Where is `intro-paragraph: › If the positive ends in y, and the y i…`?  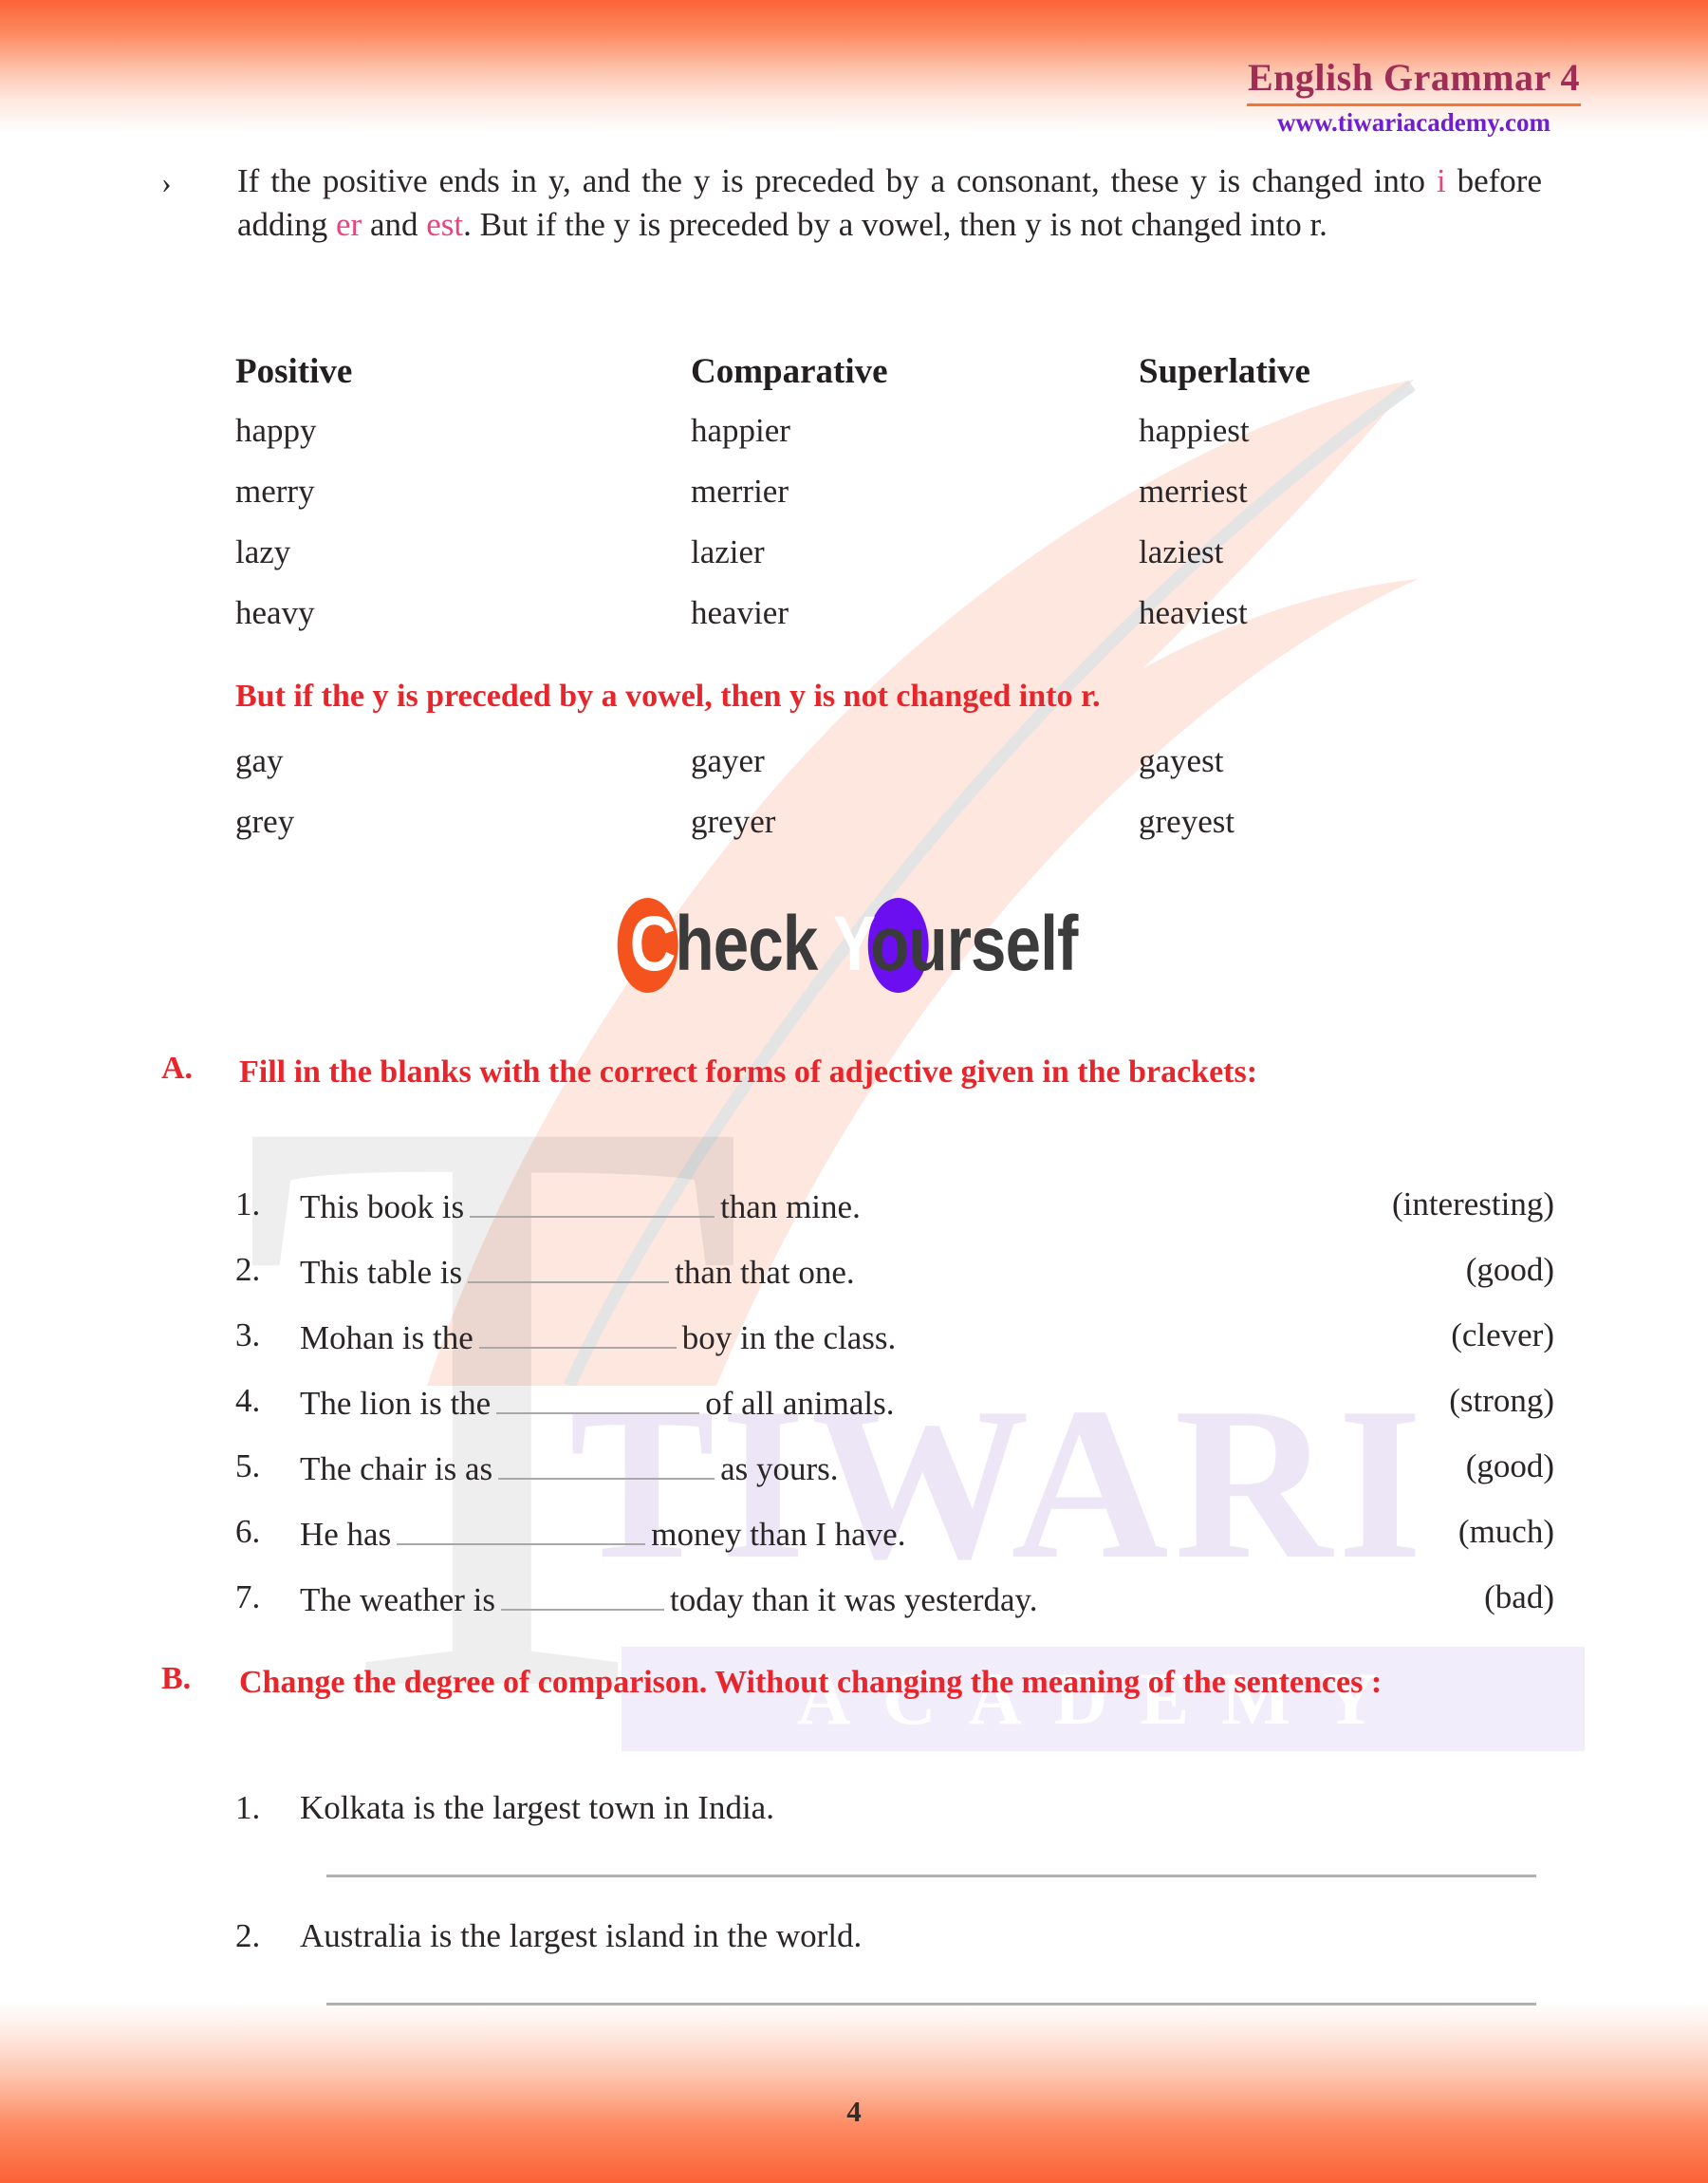 intro-paragraph: › If the positive ends in y, and the y i… is located at coordinates (851, 203).